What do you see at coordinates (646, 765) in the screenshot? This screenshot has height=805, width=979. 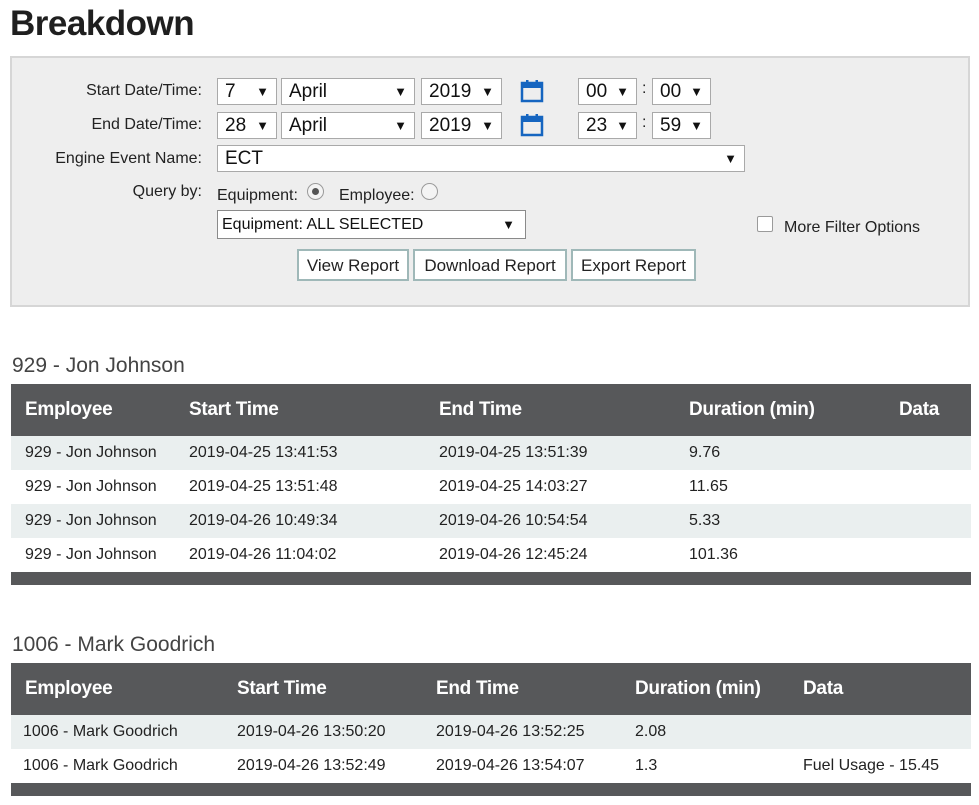 I see `cell-duration: 1.3` at bounding box center [646, 765].